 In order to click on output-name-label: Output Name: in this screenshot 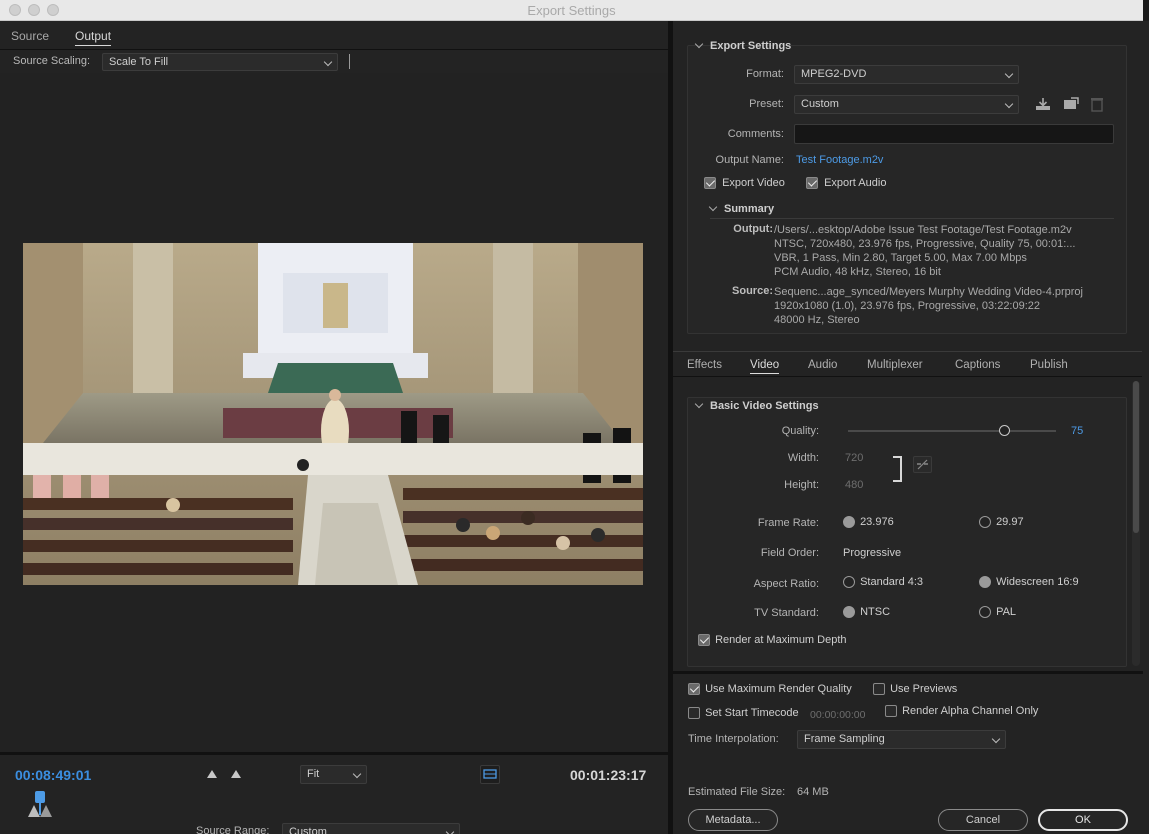, I will do `click(749, 160)`.